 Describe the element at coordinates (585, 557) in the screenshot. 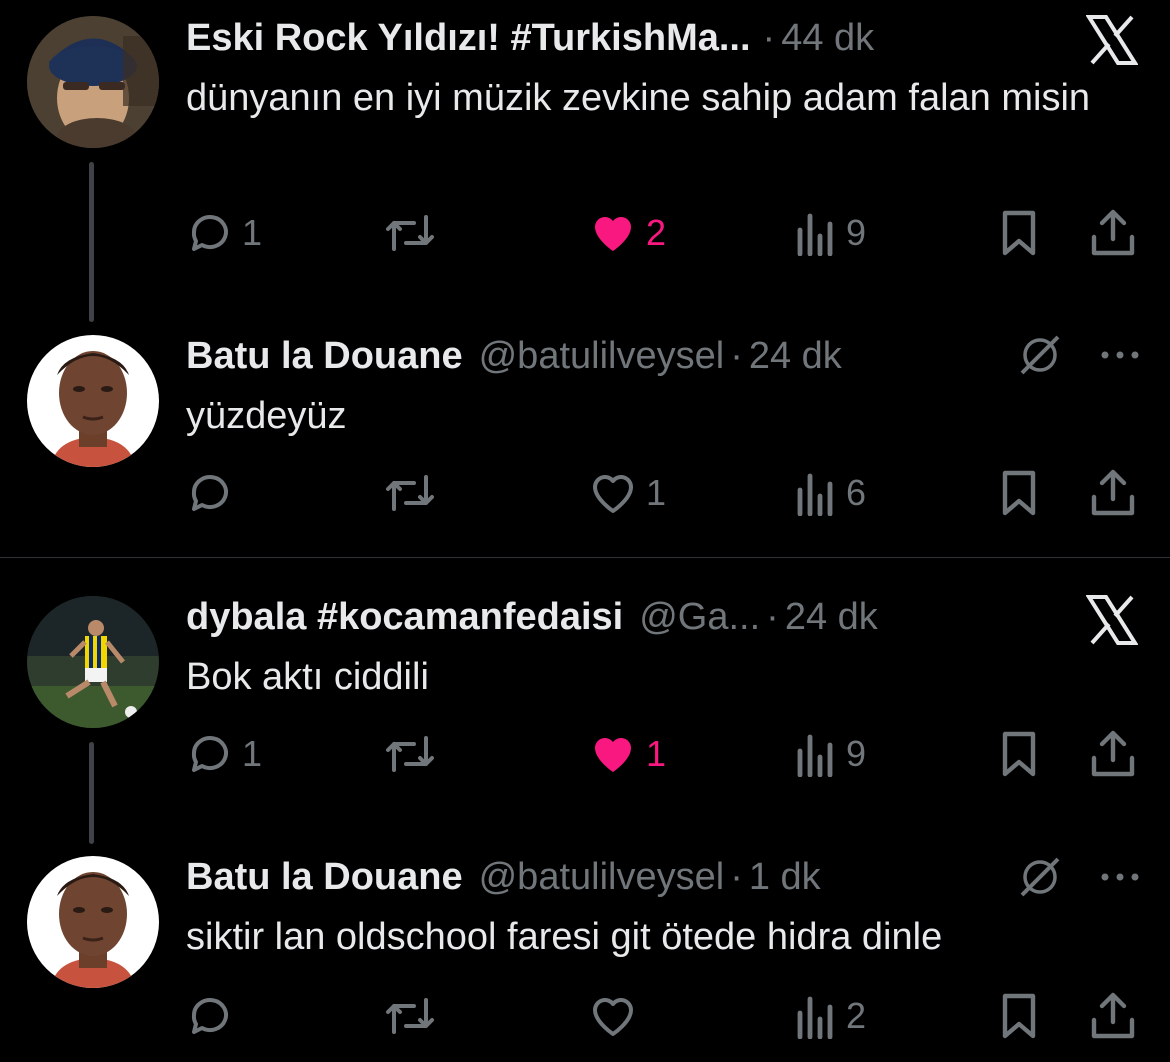

I see `thread-divider` at that location.